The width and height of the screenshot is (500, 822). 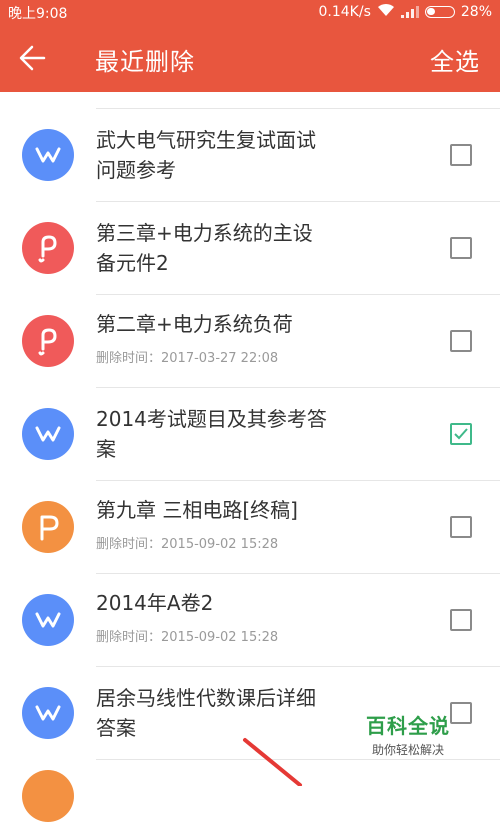 What do you see at coordinates (132, 263) in the screenshot?
I see `file-name-line: 备元件2` at bounding box center [132, 263].